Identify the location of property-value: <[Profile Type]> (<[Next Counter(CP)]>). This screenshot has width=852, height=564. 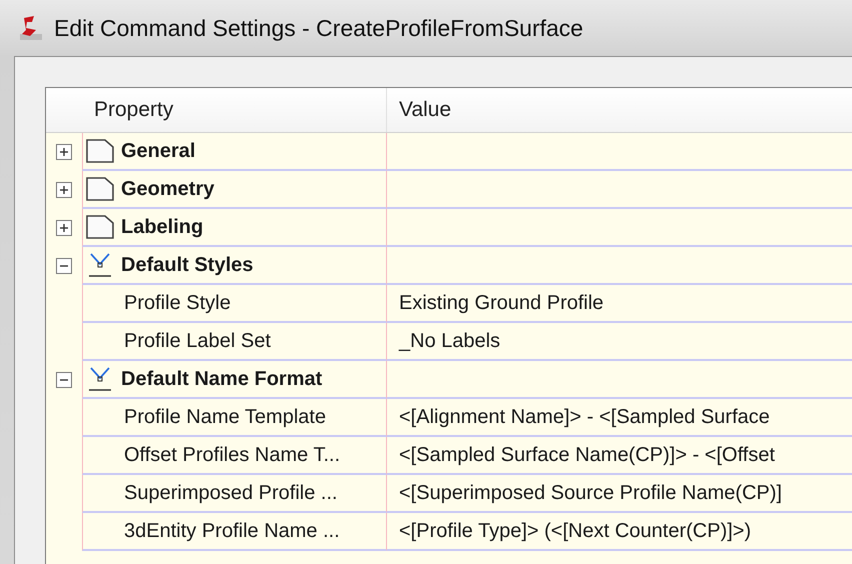
(575, 531).